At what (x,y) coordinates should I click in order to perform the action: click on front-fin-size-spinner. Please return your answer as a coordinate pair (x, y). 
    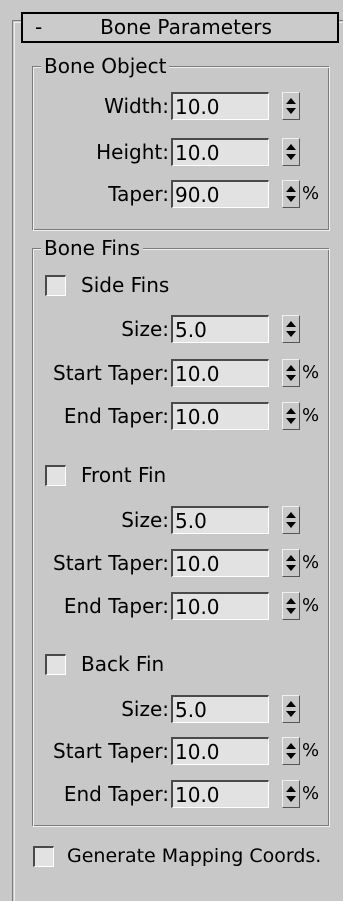
    Looking at the image, I should click on (291, 520).